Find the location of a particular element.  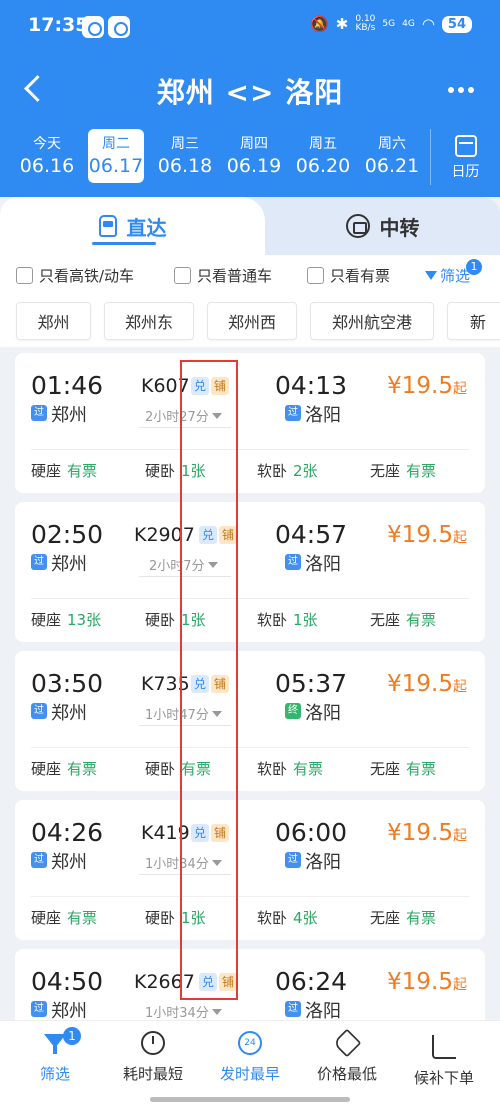

station-chip: 郑州 is located at coordinates (53, 321).